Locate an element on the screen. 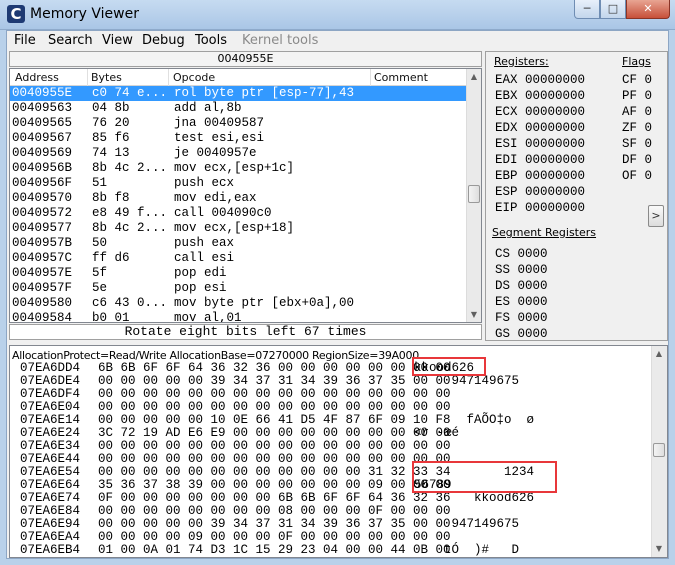  disasm-opcode: pop edi is located at coordinates (200, 273).